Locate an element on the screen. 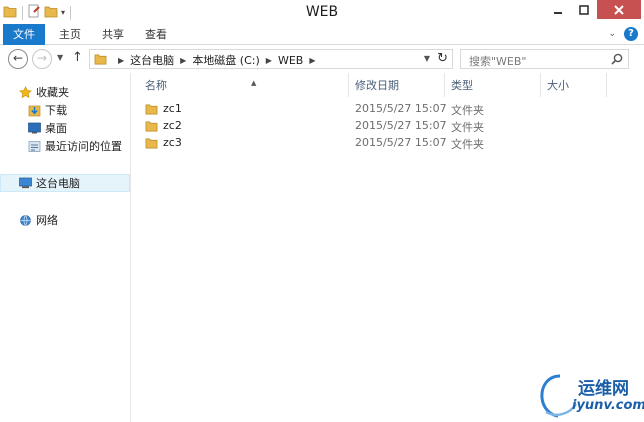 The height and width of the screenshot is (422, 644). column-header-label: 修改日期 is located at coordinates (377, 85).